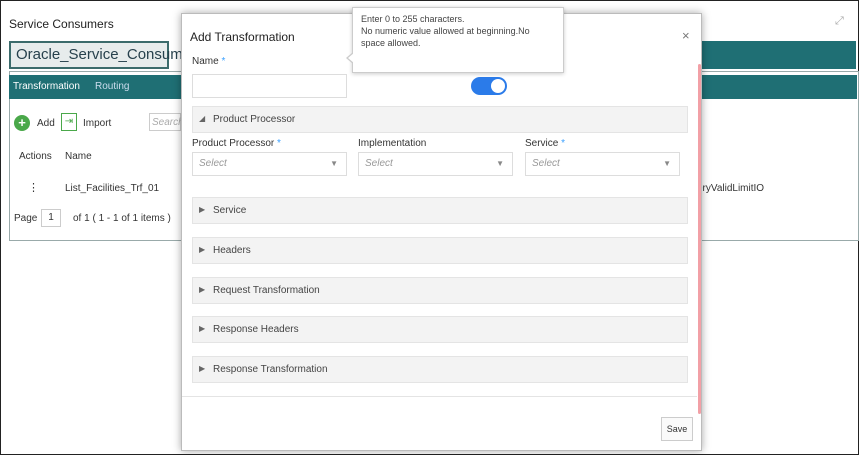 This screenshot has width=859, height=455. What do you see at coordinates (435, 164) in the screenshot?
I see `implementation-select: Select ▼` at bounding box center [435, 164].